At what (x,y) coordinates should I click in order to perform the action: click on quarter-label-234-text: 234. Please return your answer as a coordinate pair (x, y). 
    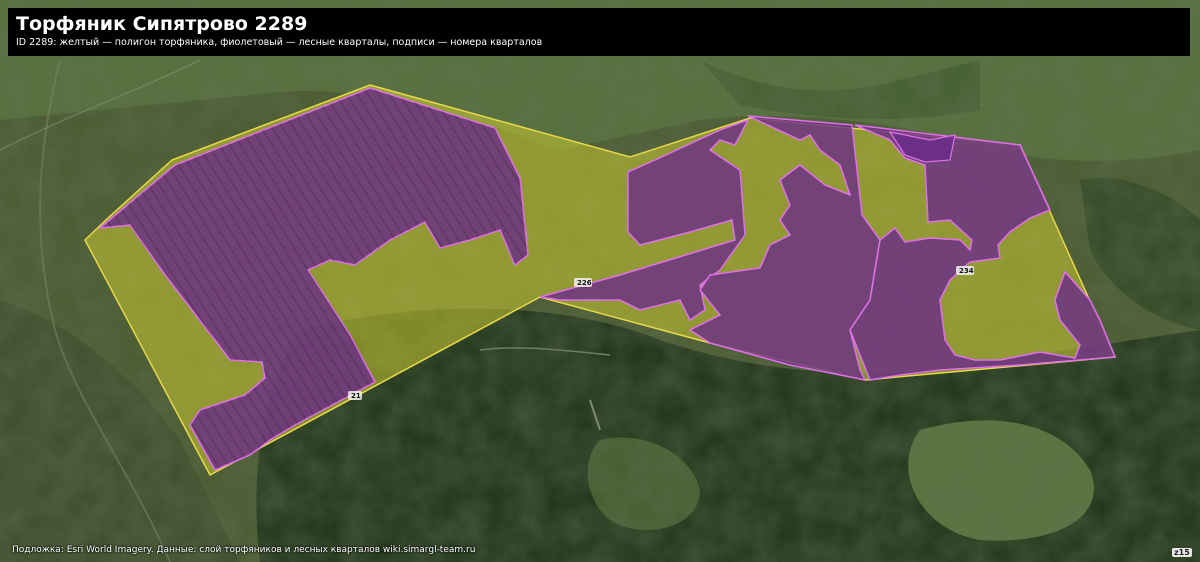
    Looking at the image, I should click on (966, 271).